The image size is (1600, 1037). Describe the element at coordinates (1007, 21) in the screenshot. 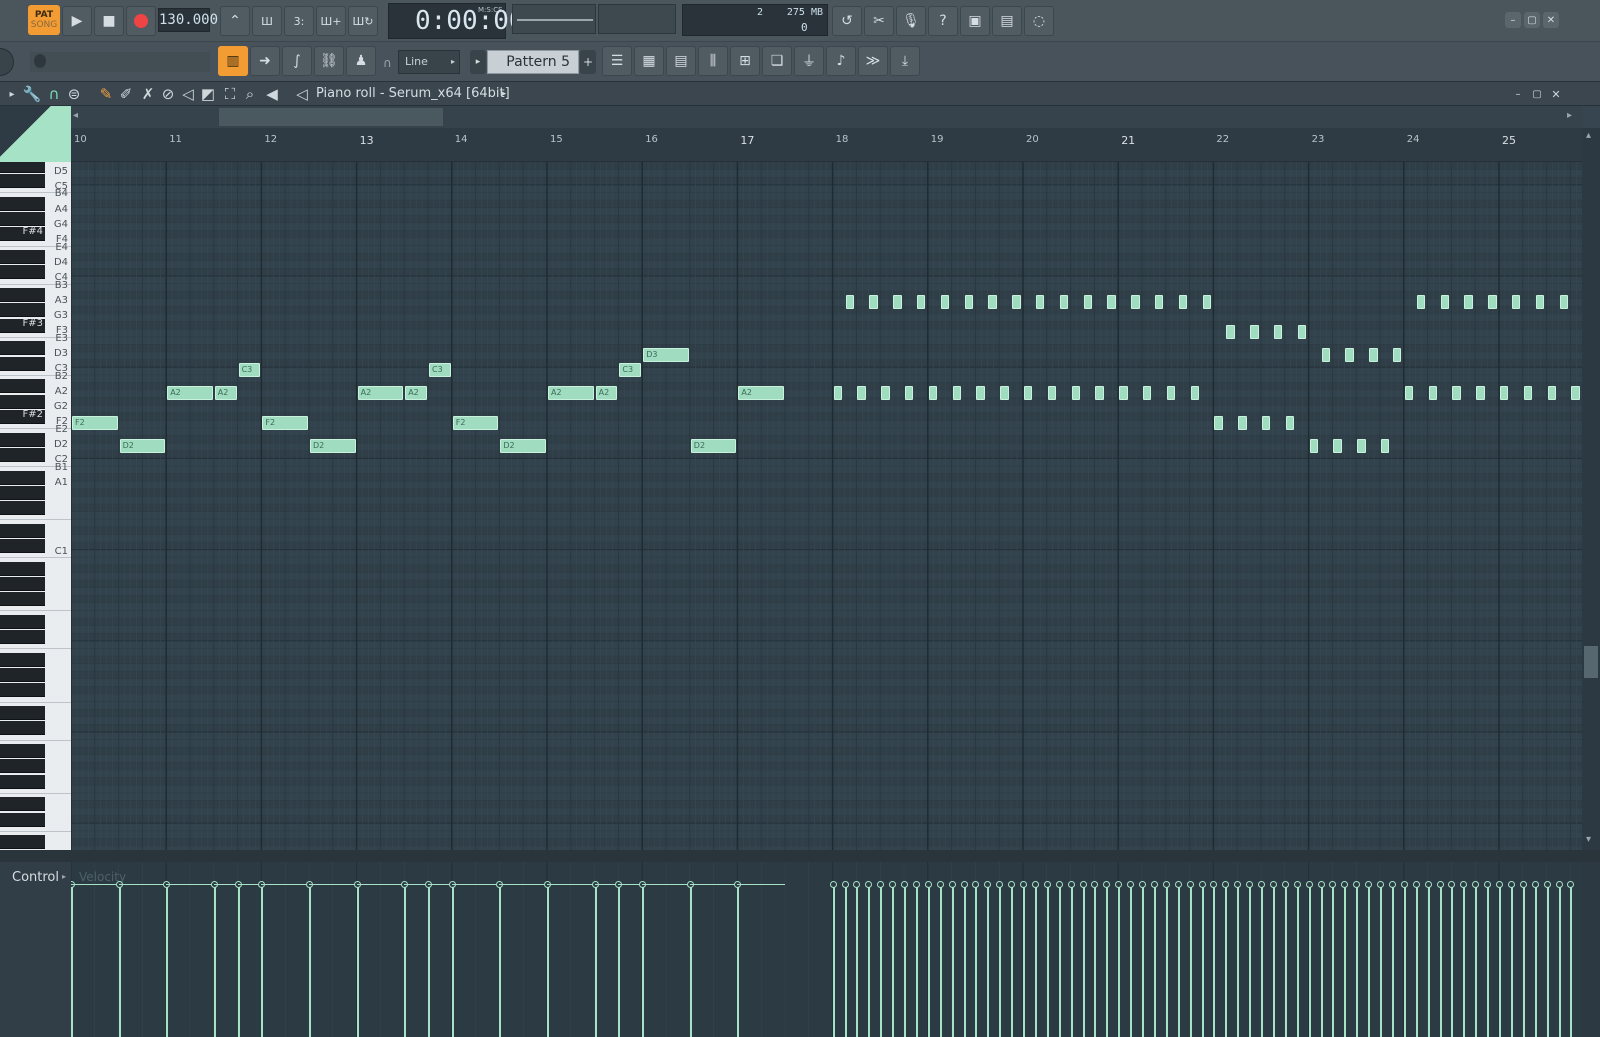

I see `render-icon: ▤` at that location.